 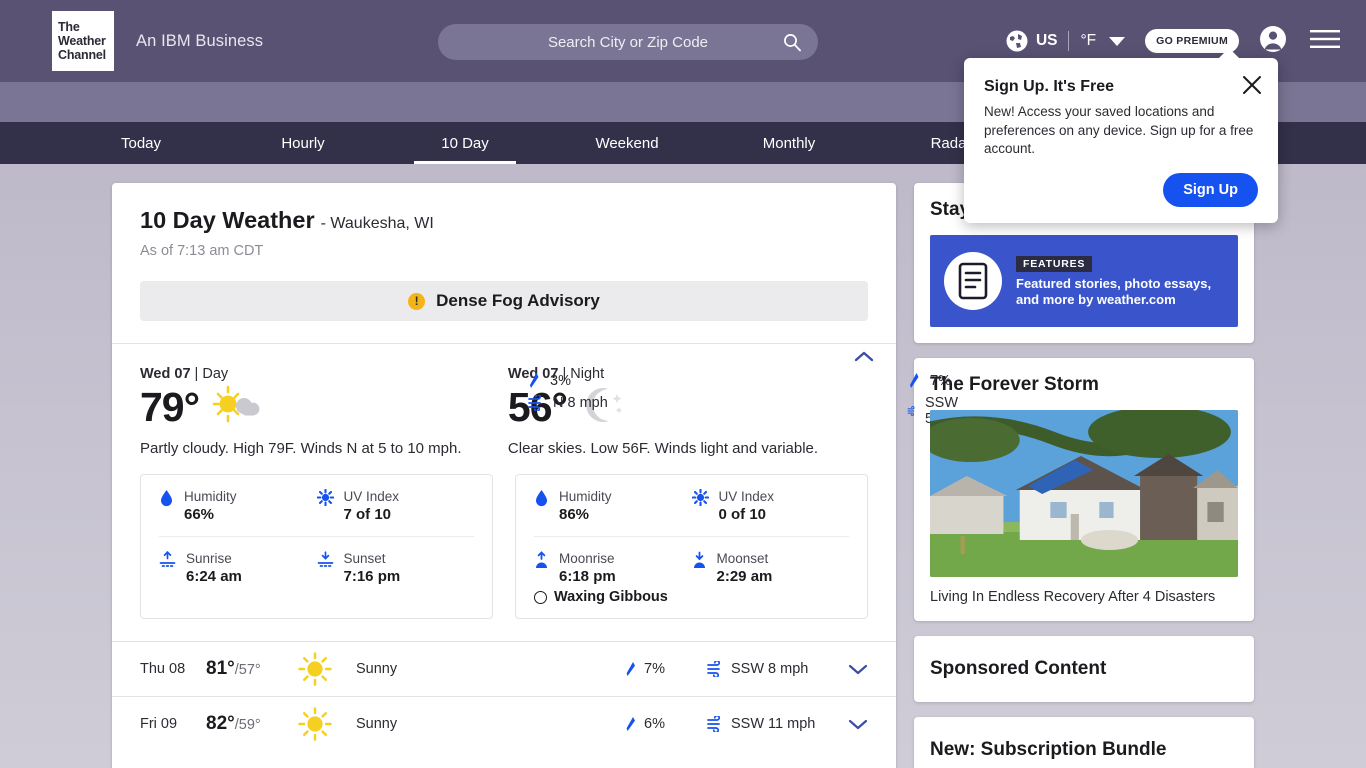 What do you see at coordinates (159, 724) in the screenshot?
I see `forecast-day: Fri 09` at bounding box center [159, 724].